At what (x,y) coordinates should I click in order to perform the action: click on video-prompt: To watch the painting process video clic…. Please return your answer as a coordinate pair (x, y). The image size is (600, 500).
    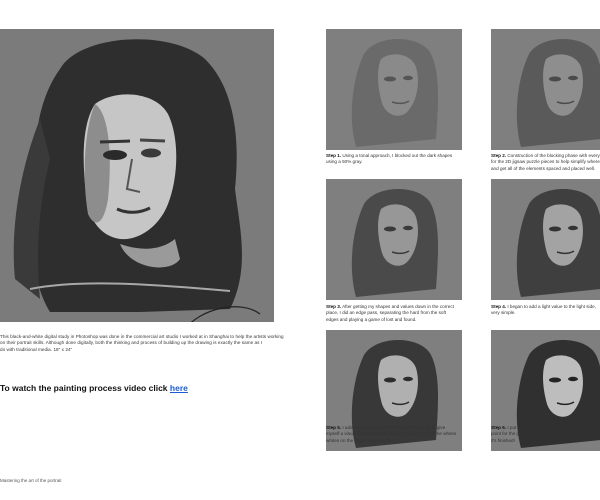
    Looking at the image, I should click on (94, 388).